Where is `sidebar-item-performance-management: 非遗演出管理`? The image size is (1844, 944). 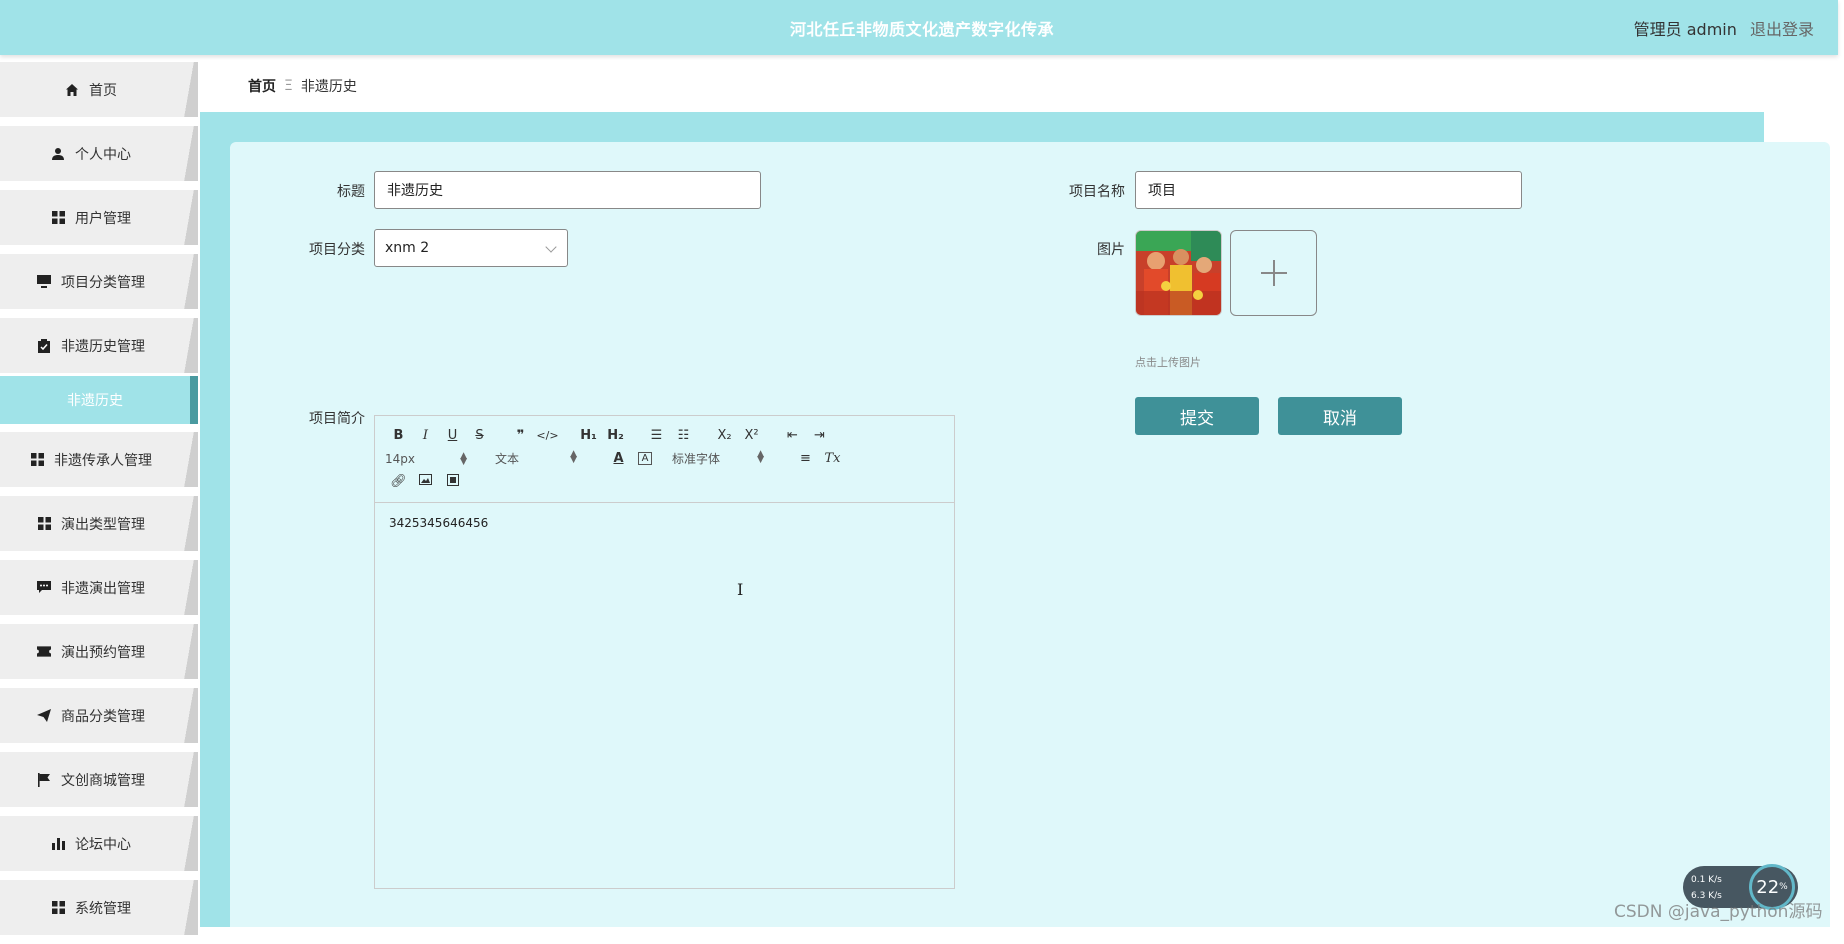
sidebar-item-performance-management: 非遗演出管理 is located at coordinates (100, 587).